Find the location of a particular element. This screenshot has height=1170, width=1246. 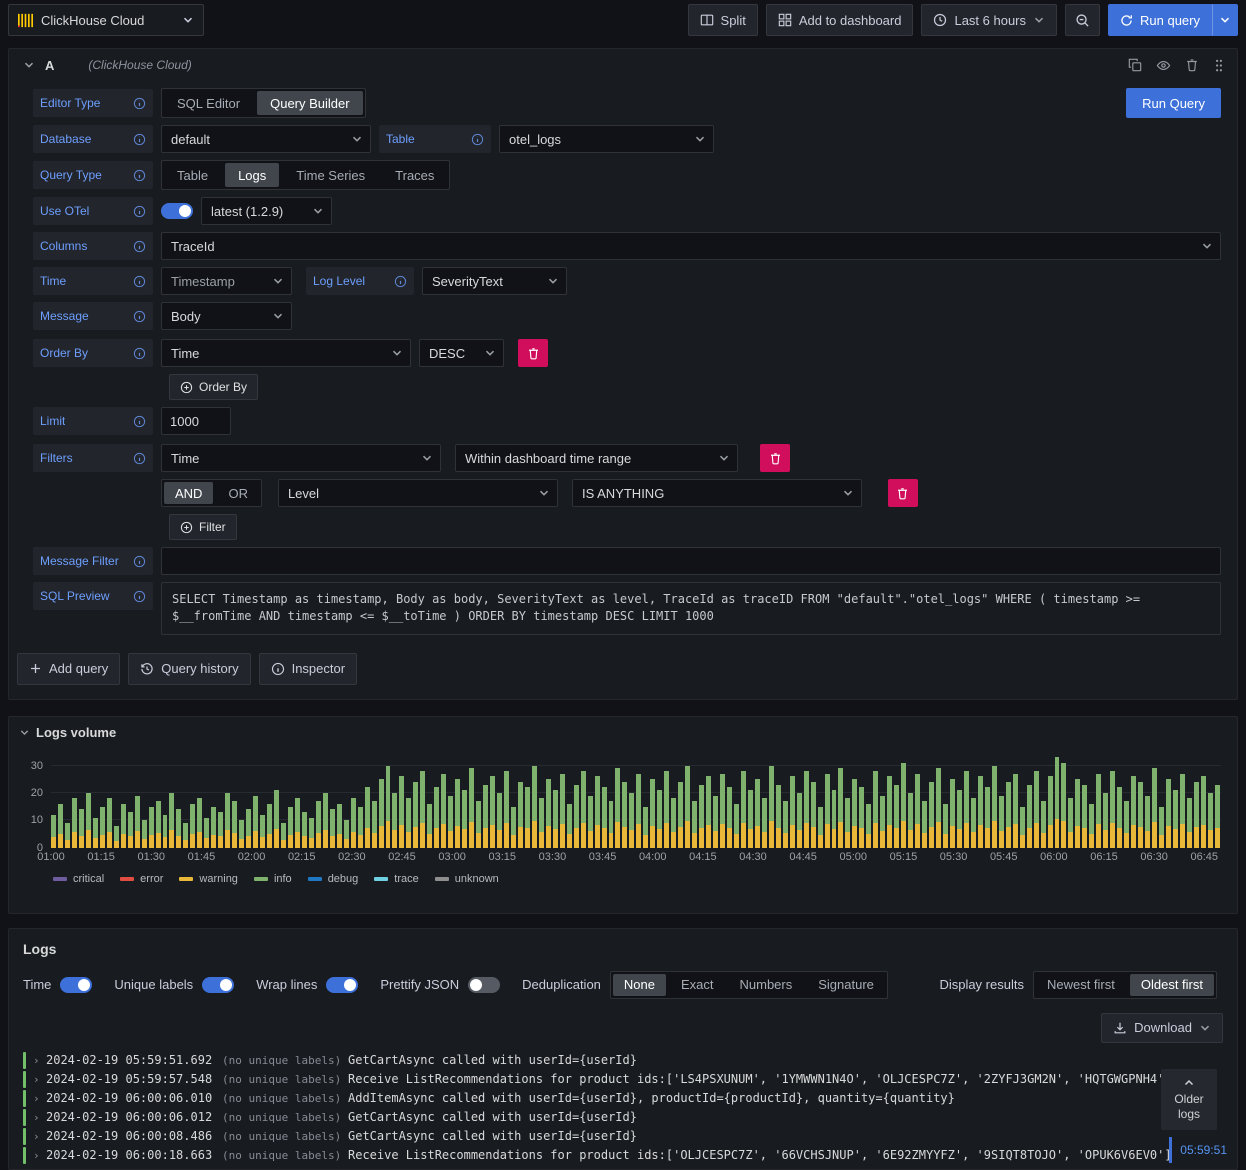

filter-range-select: Within dashboard time range is located at coordinates (596, 458).